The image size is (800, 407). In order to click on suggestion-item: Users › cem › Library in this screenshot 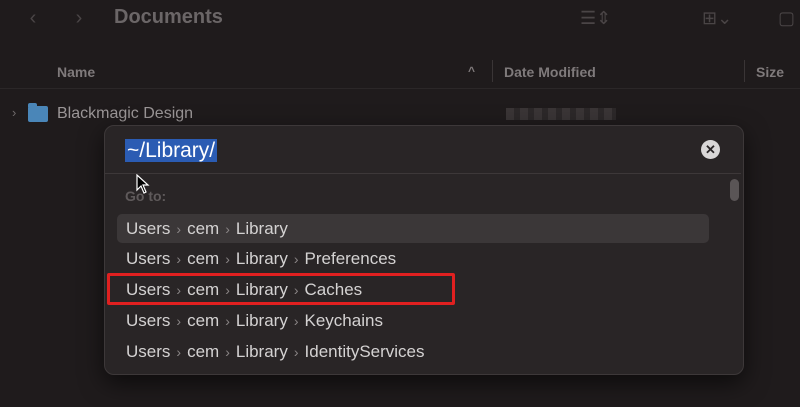, I will do `click(413, 228)`.